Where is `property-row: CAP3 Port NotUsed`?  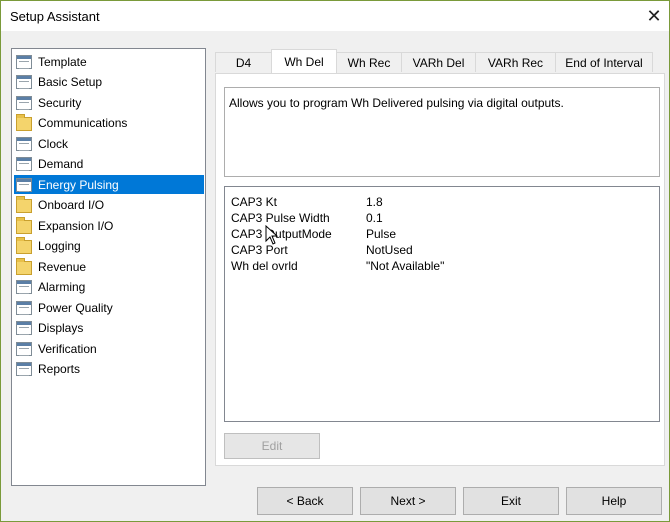
property-row: CAP3 Port NotUsed is located at coordinates (322, 251).